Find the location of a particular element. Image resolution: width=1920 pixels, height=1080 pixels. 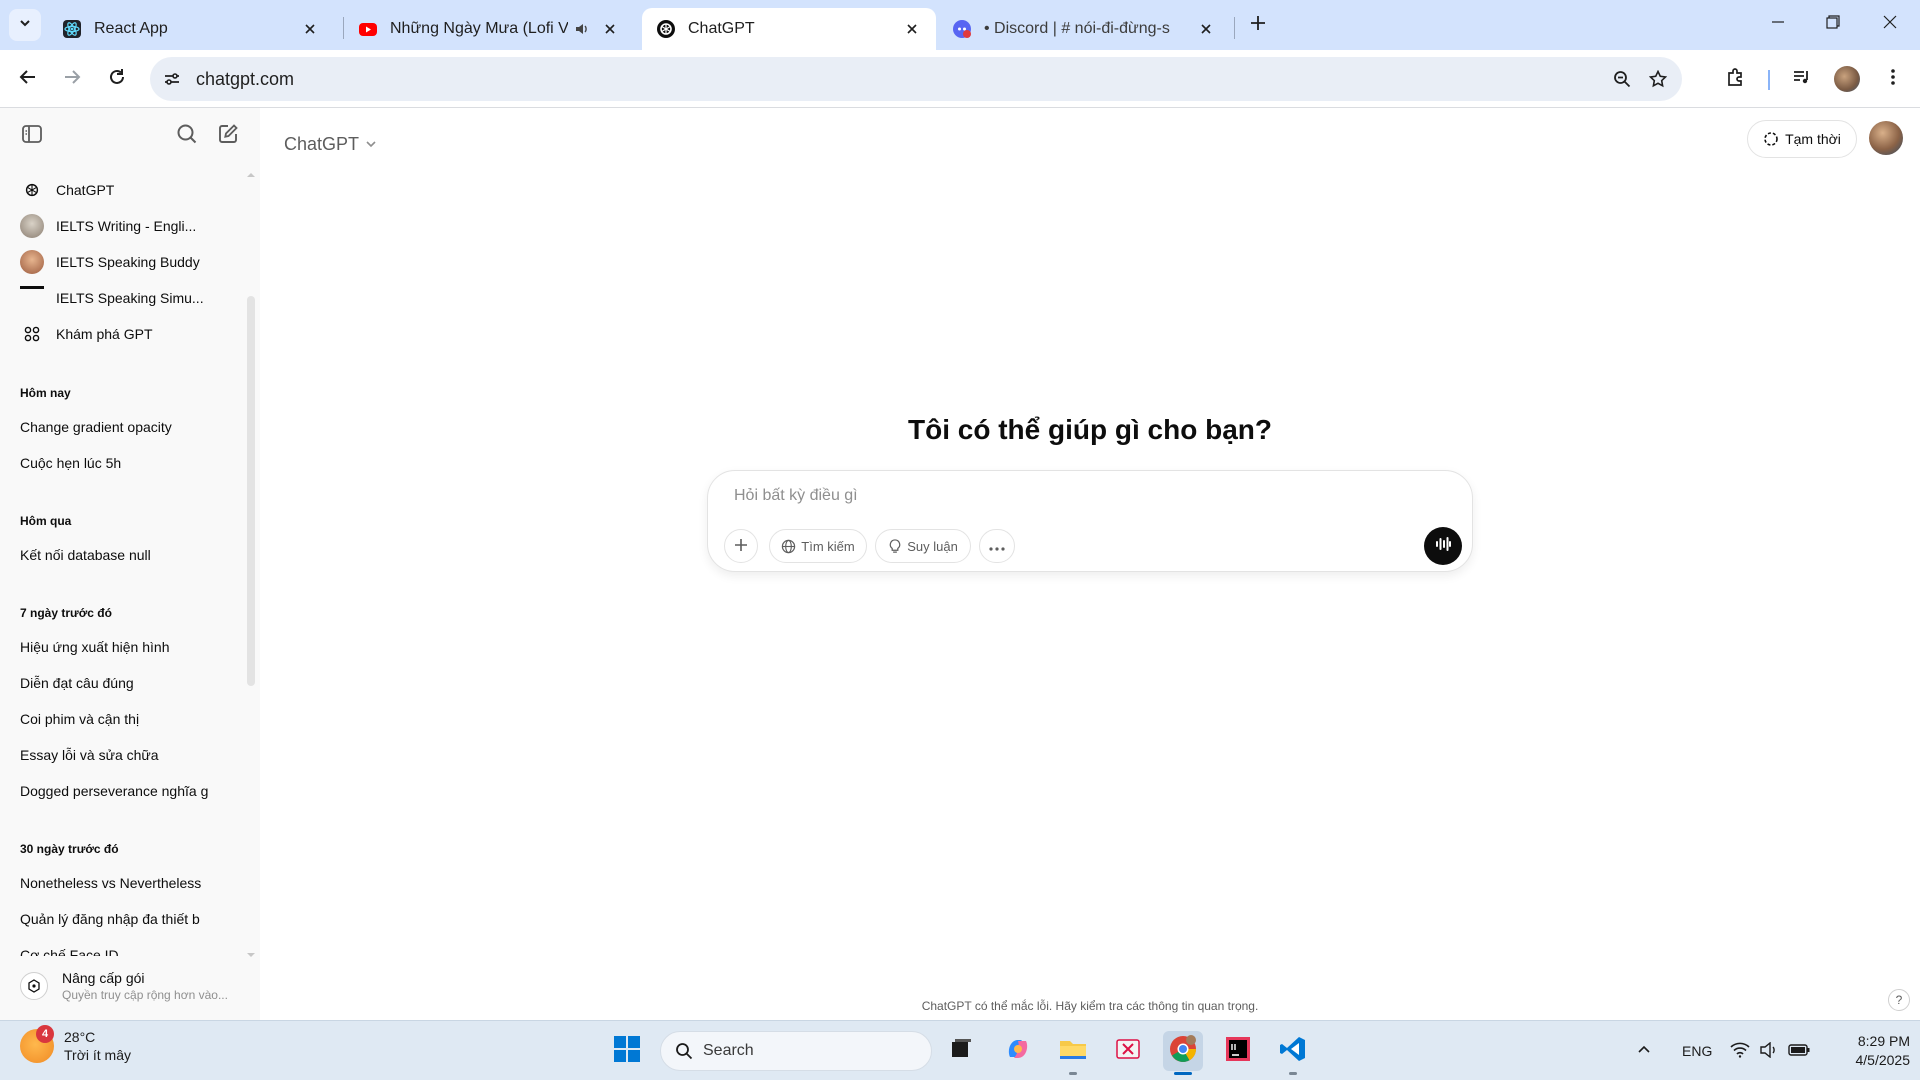

task-view-icon is located at coordinates (961, 1051).